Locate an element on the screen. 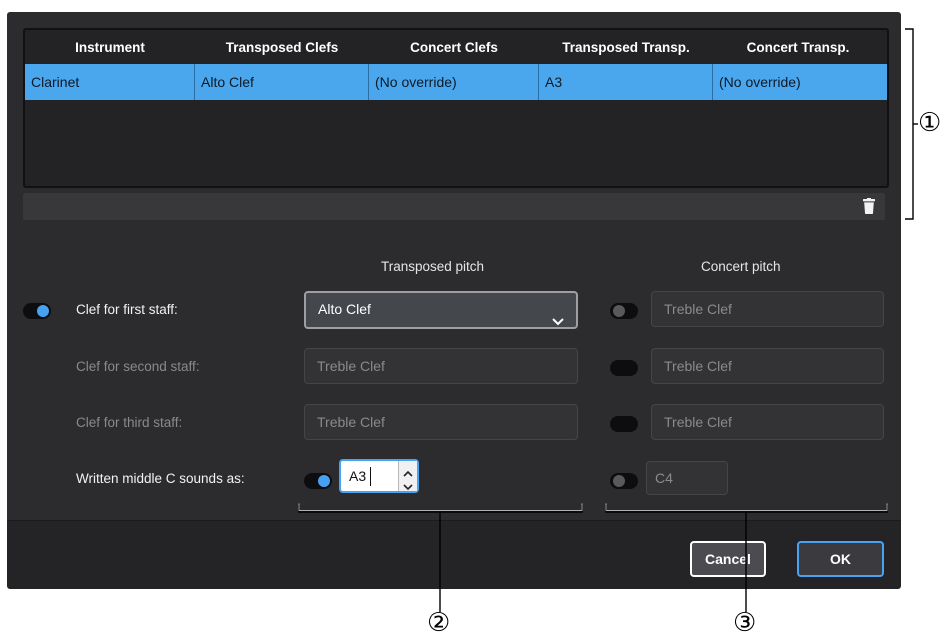 Image resolution: width=945 pixels, height=642 pixels. callout-1: ① is located at coordinates (930, 123).